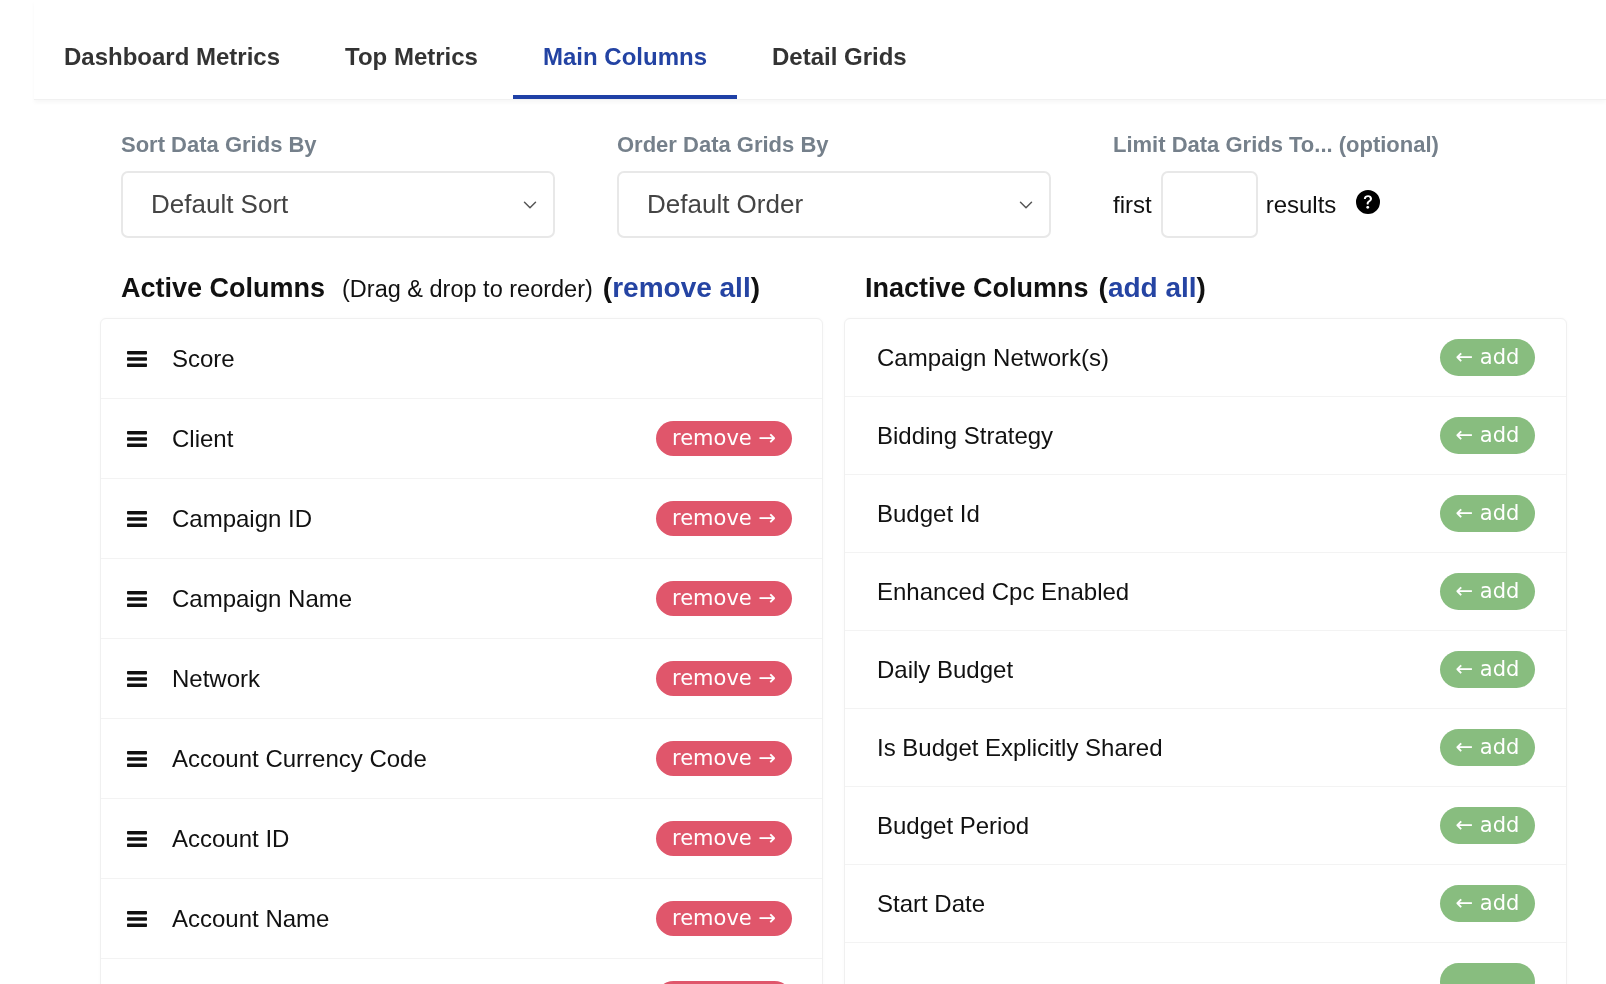  What do you see at coordinates (1368, 201) in the screenshot?
I see `help-icon` at bounding box center [1368, 201].